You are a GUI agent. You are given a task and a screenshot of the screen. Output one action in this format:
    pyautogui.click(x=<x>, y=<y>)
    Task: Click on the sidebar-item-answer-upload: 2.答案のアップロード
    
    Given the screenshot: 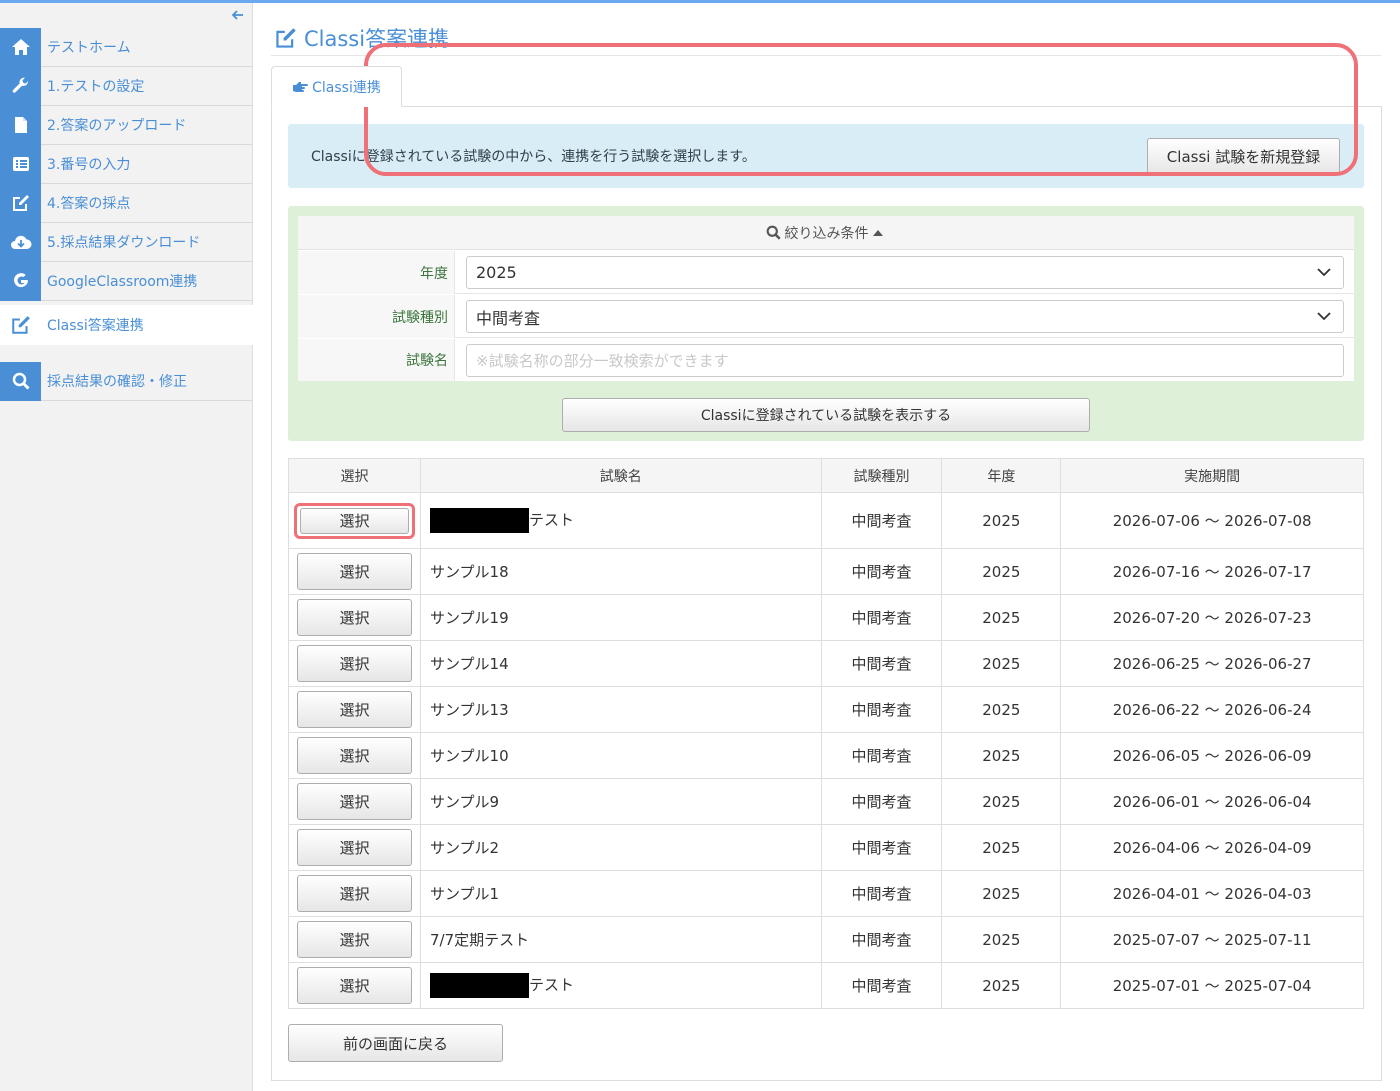 What is the action you would take?
    pyautogui.click(x=126, y=125)
    